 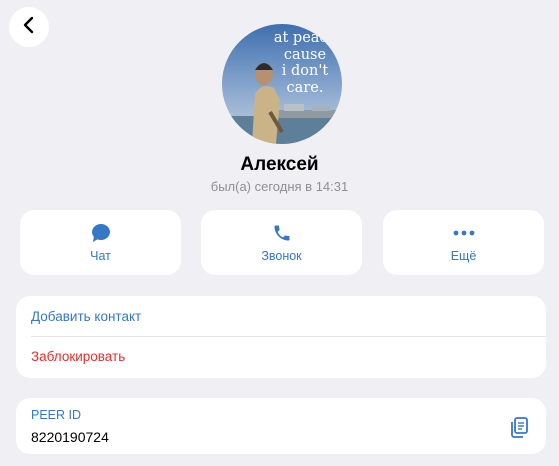 What do you see at coordinates (70, 437) in the screenshot?
I see `peer-id-value: 8220190724` at bounding box center [70, 437].